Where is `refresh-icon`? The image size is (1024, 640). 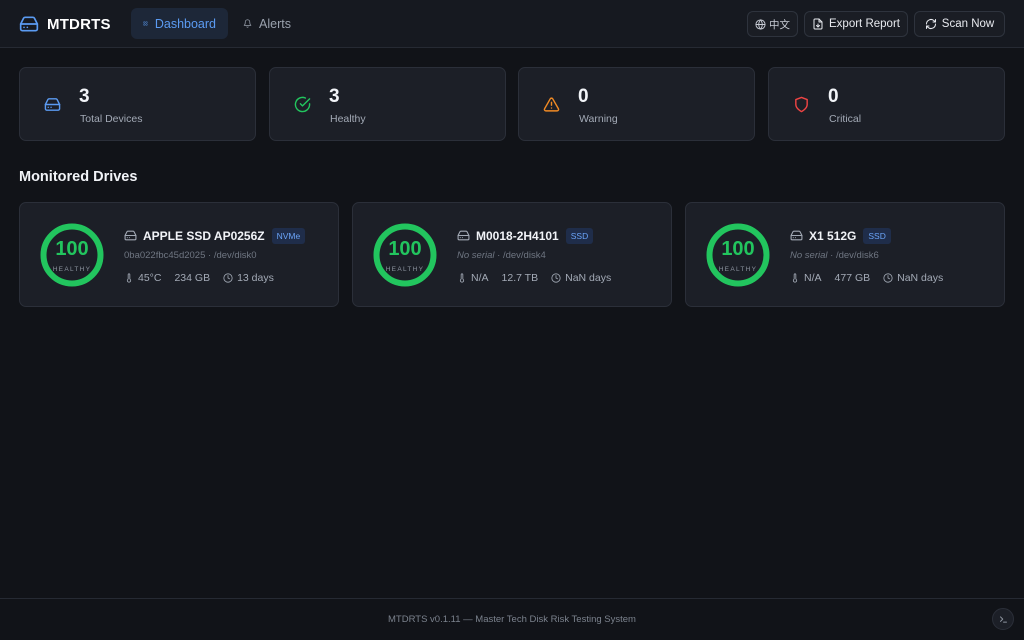
refresh-icon is located at coordinates (930, 24).